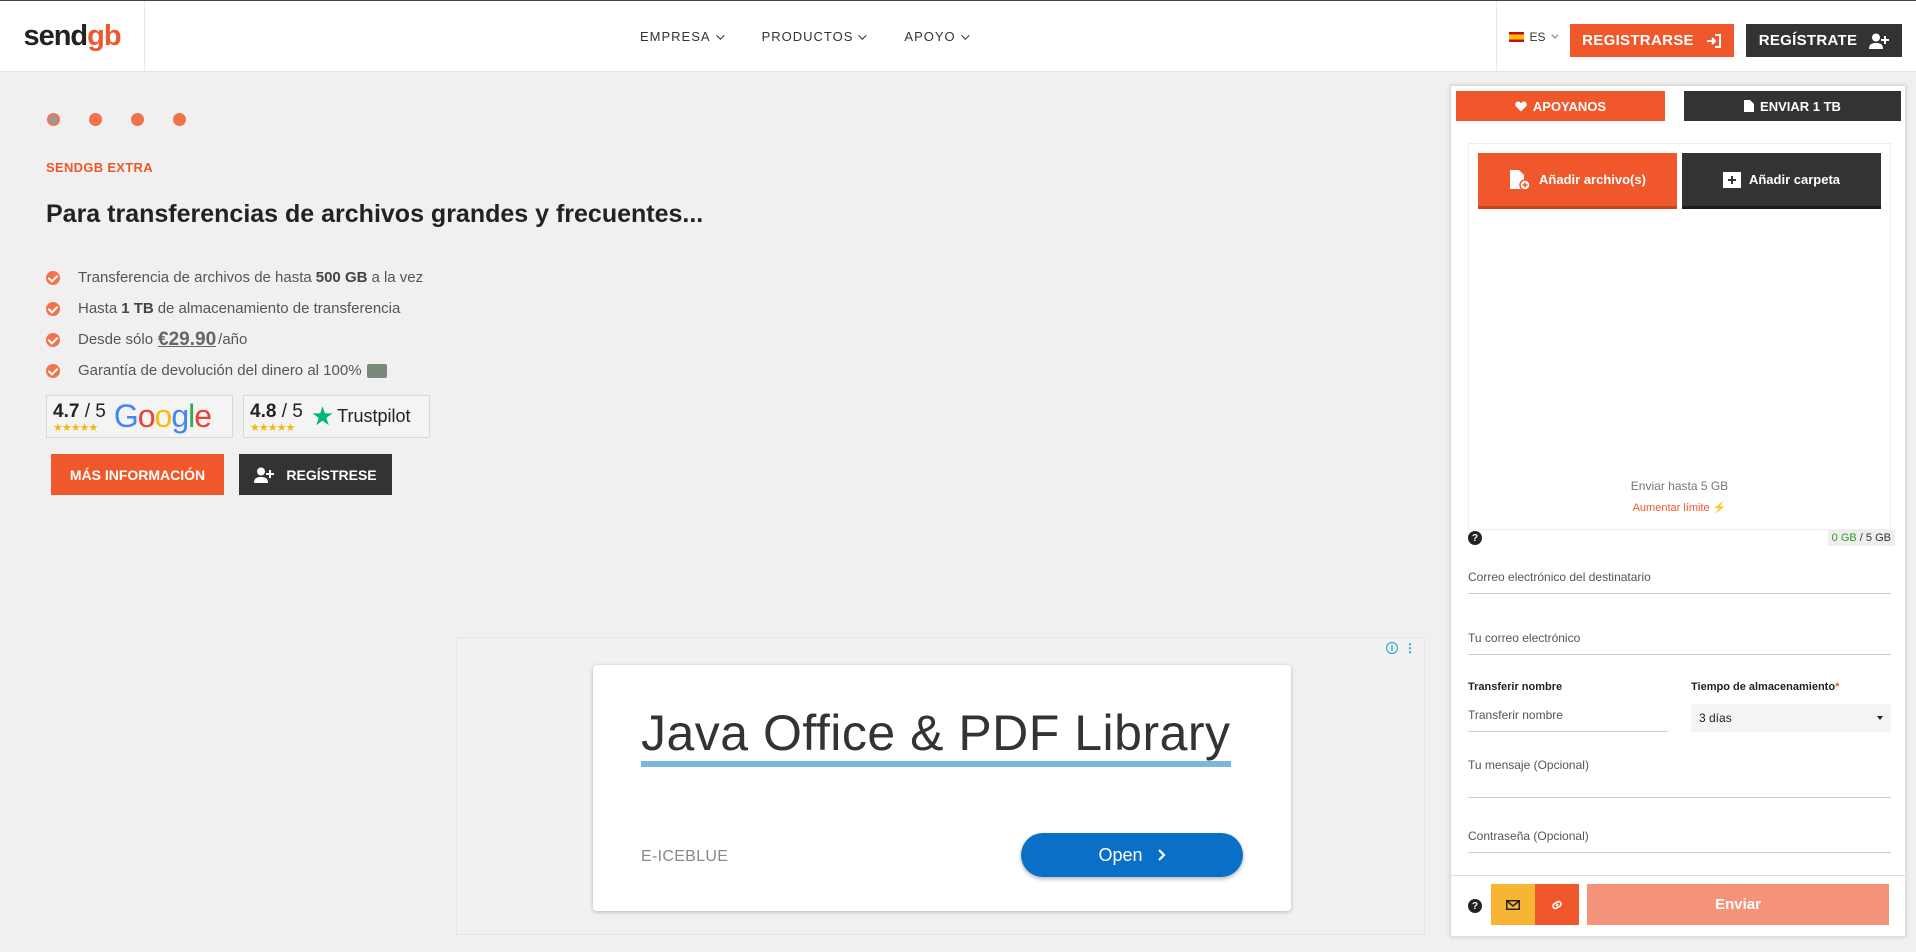 The width and height of the screenshot is (1916, 952). I want to click on signup-button: REGÍSTRATE, so click(1824, 40).